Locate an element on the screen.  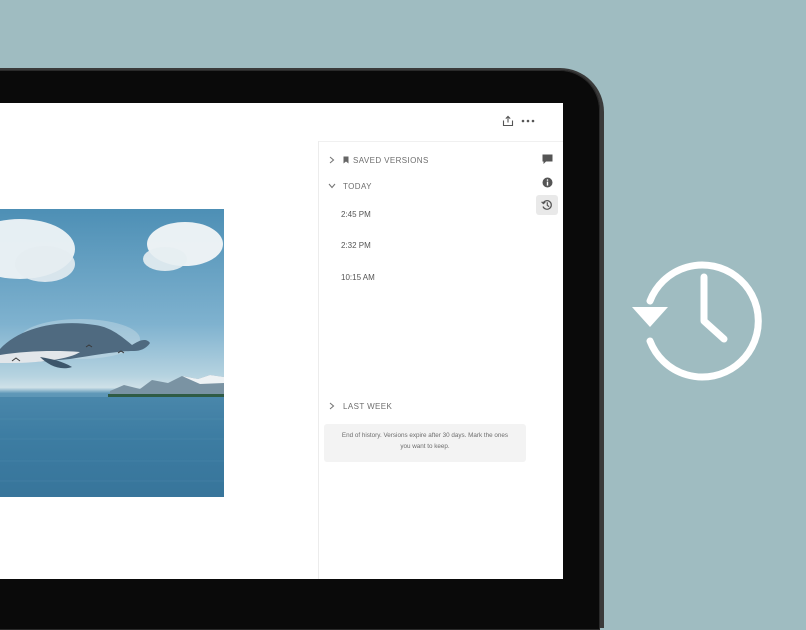
more-options-button is located at coordinates (528, 121).